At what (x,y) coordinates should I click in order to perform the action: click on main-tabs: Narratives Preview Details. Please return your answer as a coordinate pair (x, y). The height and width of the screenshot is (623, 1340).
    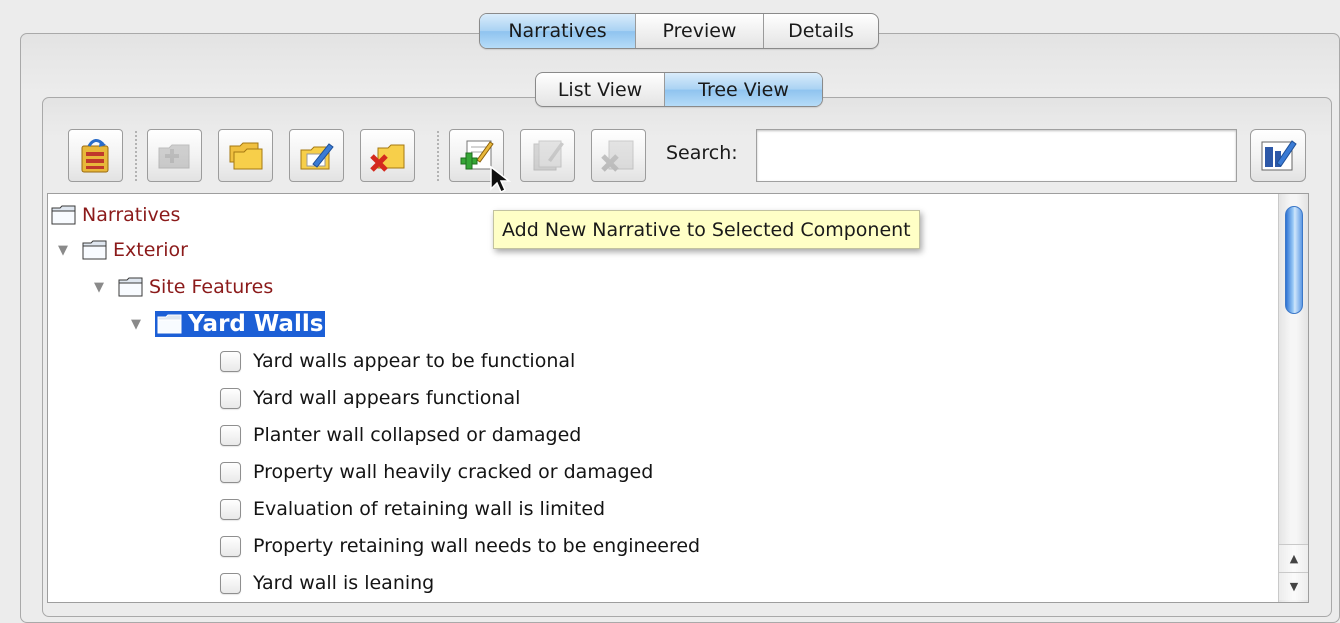
    Looking at the image, I should click on (679, 31).